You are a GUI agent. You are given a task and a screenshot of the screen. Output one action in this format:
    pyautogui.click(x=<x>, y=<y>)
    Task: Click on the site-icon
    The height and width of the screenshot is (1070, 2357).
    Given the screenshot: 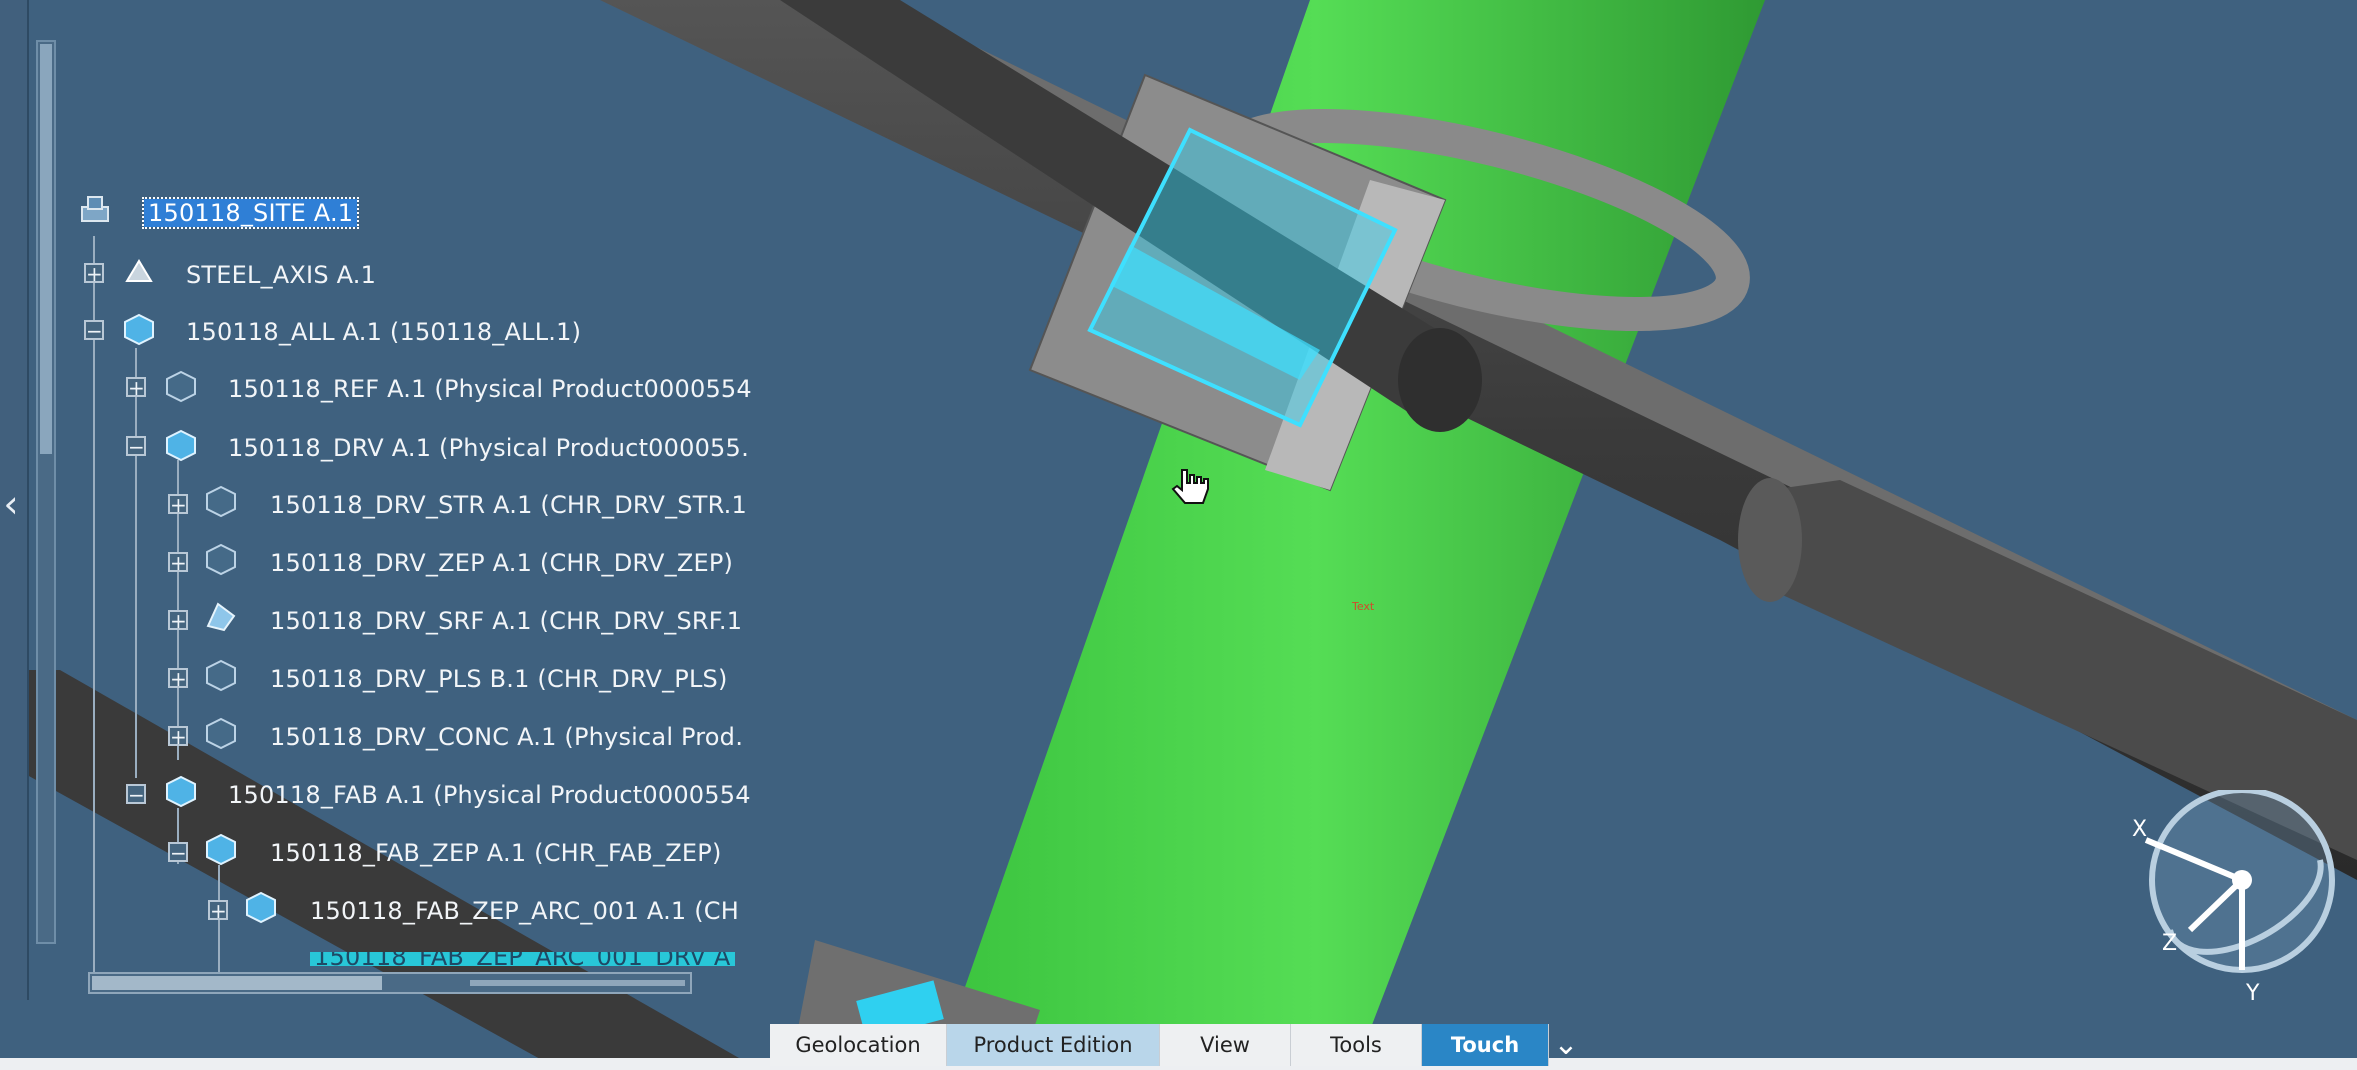 What is the action you would take?
    pyautogui.click(x=95, y=209)
    